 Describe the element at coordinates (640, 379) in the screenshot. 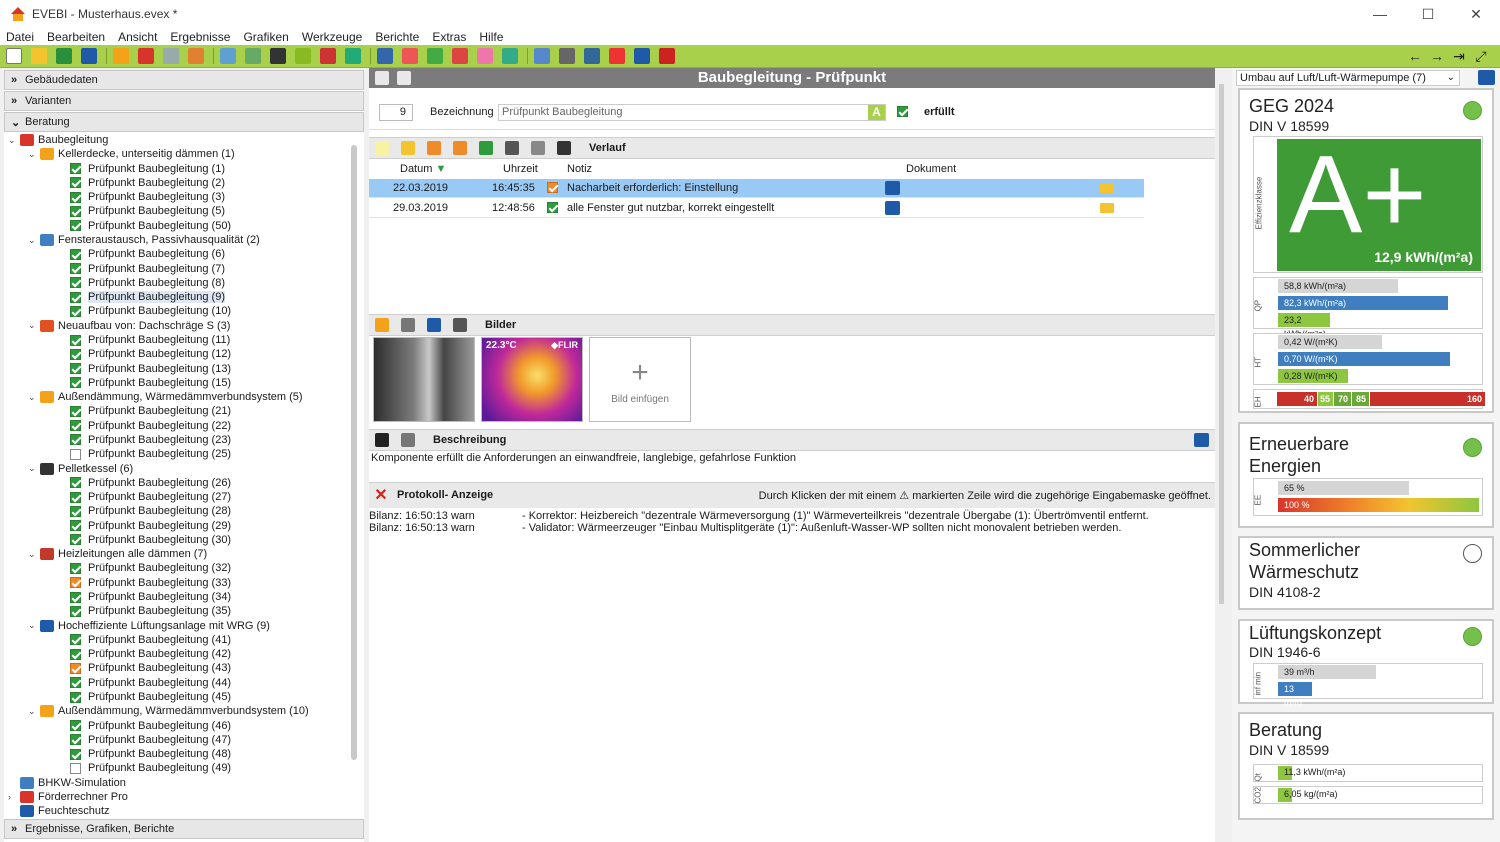

I see `add-image-button: + Bild einfügen` at that location.